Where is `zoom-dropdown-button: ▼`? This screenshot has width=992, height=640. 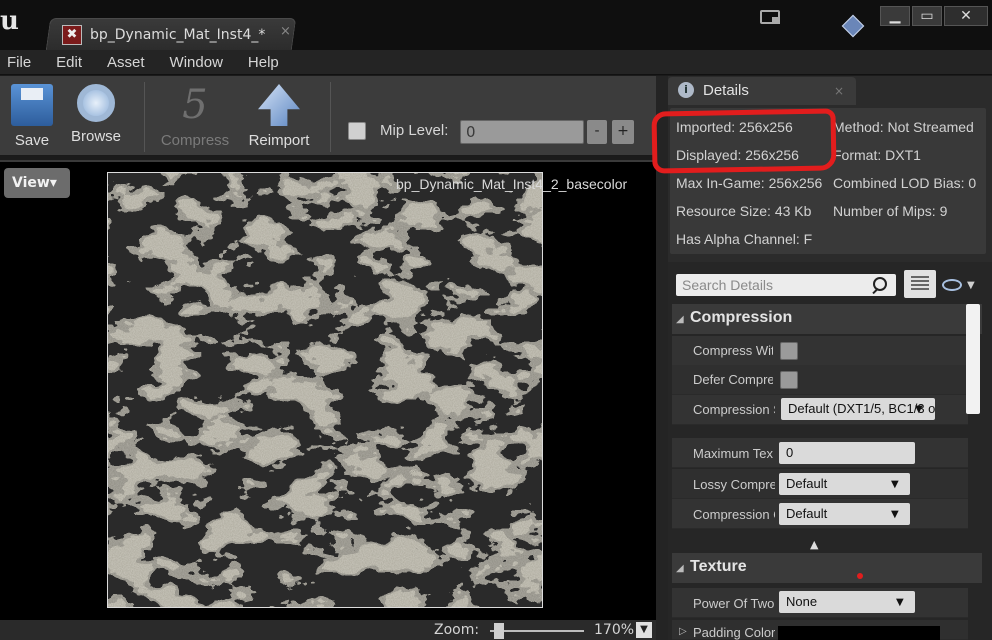
zoom-dropdown-button: ▼ is located at coordinates (644, 630).